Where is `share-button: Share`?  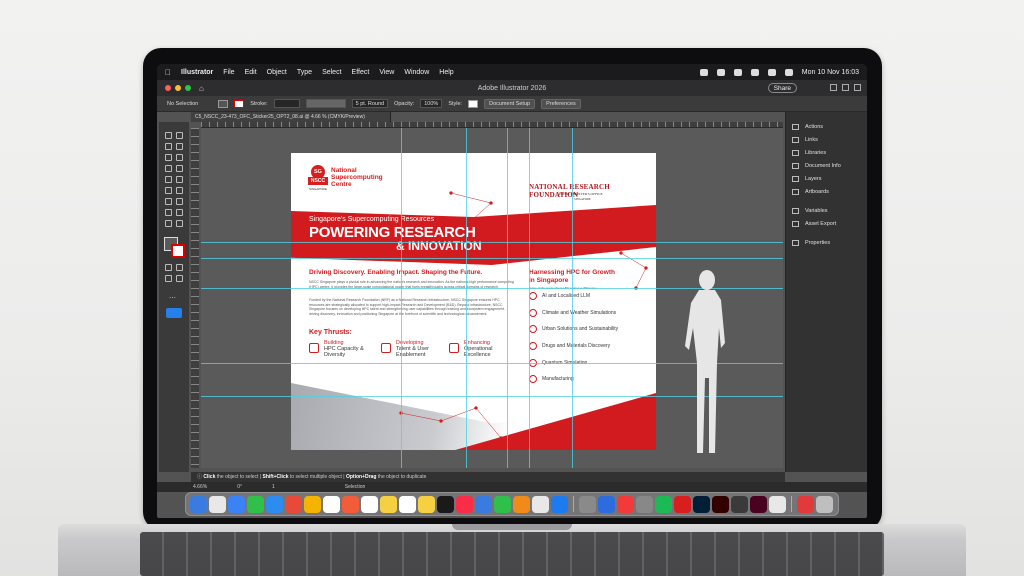 share-button: Share is located at coordinates (782, 88).